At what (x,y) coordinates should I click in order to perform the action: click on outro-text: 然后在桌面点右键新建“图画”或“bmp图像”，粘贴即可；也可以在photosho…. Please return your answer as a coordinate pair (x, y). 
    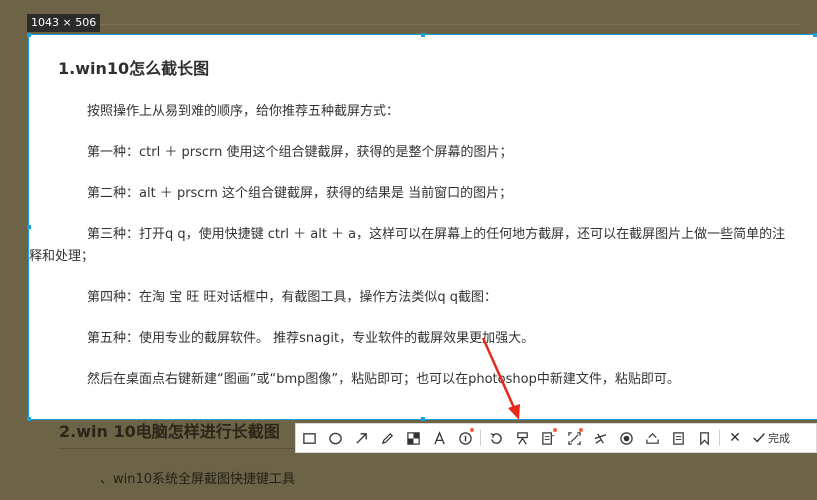
    Looking at the image, I should click on (383, 379).